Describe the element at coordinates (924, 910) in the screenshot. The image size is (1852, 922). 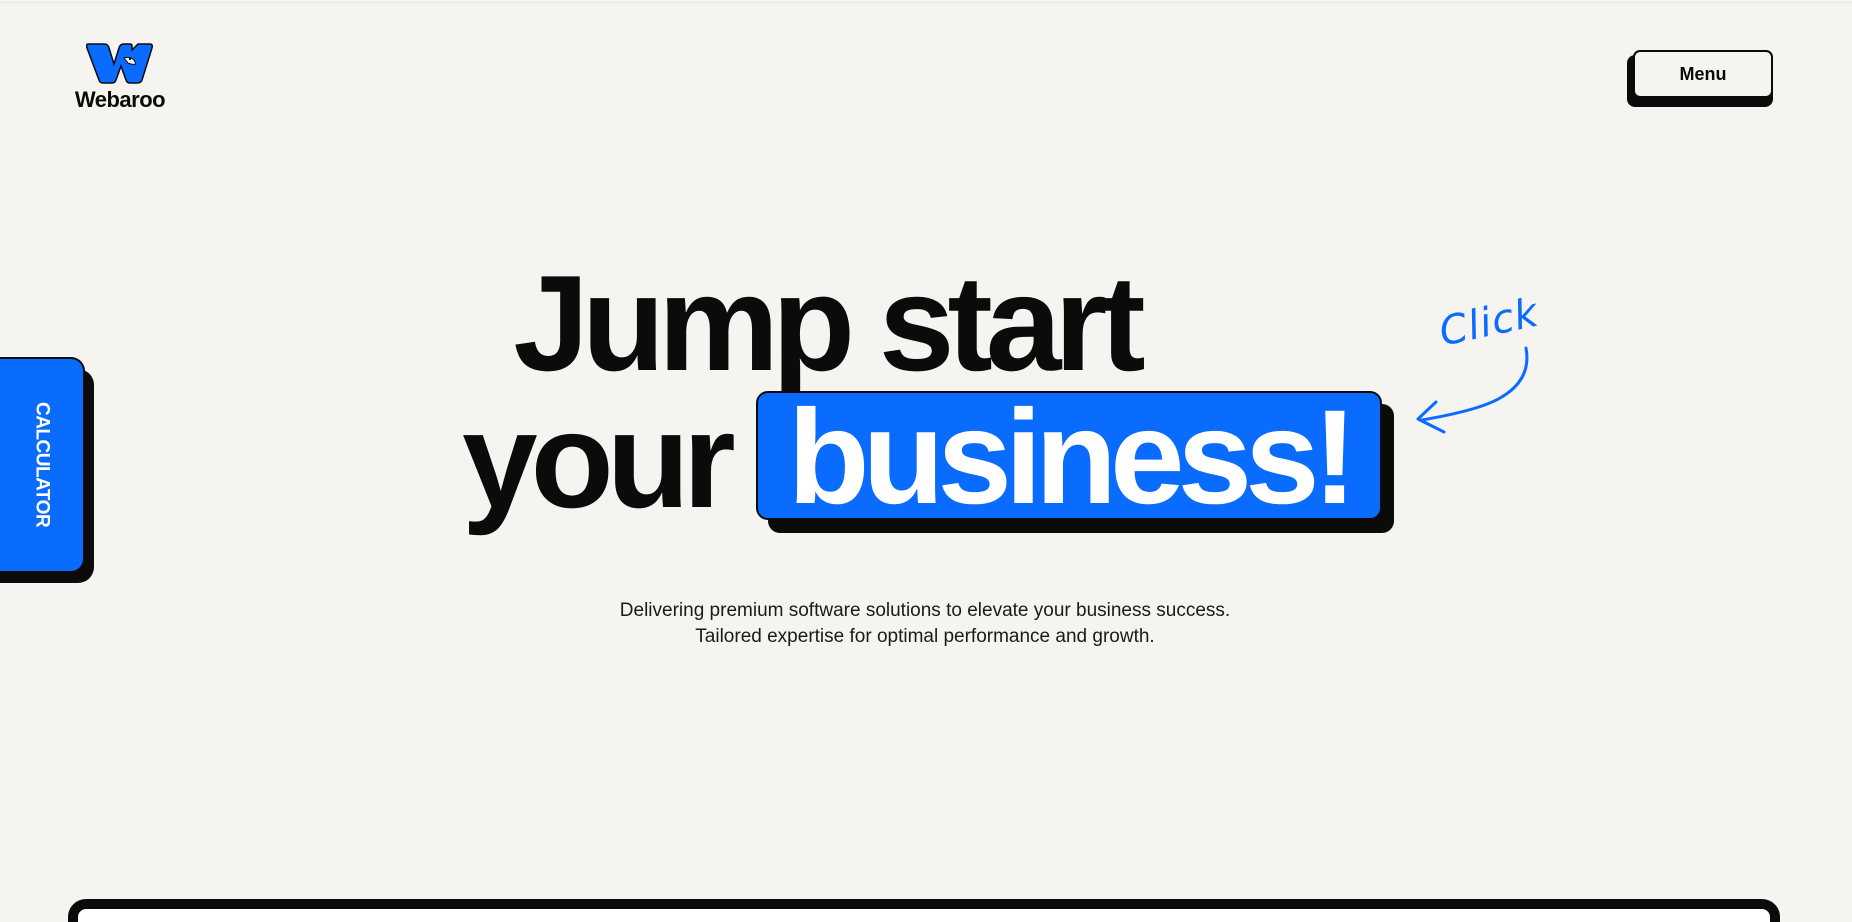
I see `bottom-content-frame` at that location.